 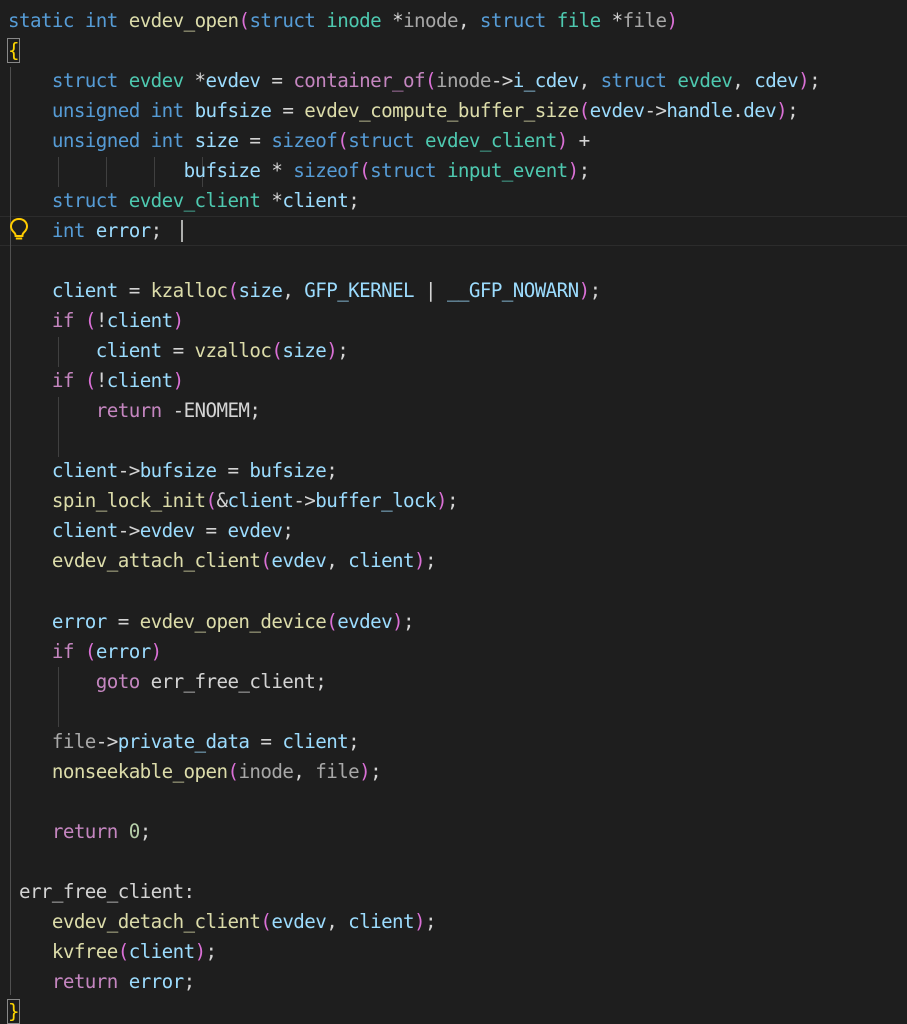 What do you see at coordinates (174, 351) in the screenshot?
I see `code-line: client = vzalloc(size);` at bounding box center [174, 351].